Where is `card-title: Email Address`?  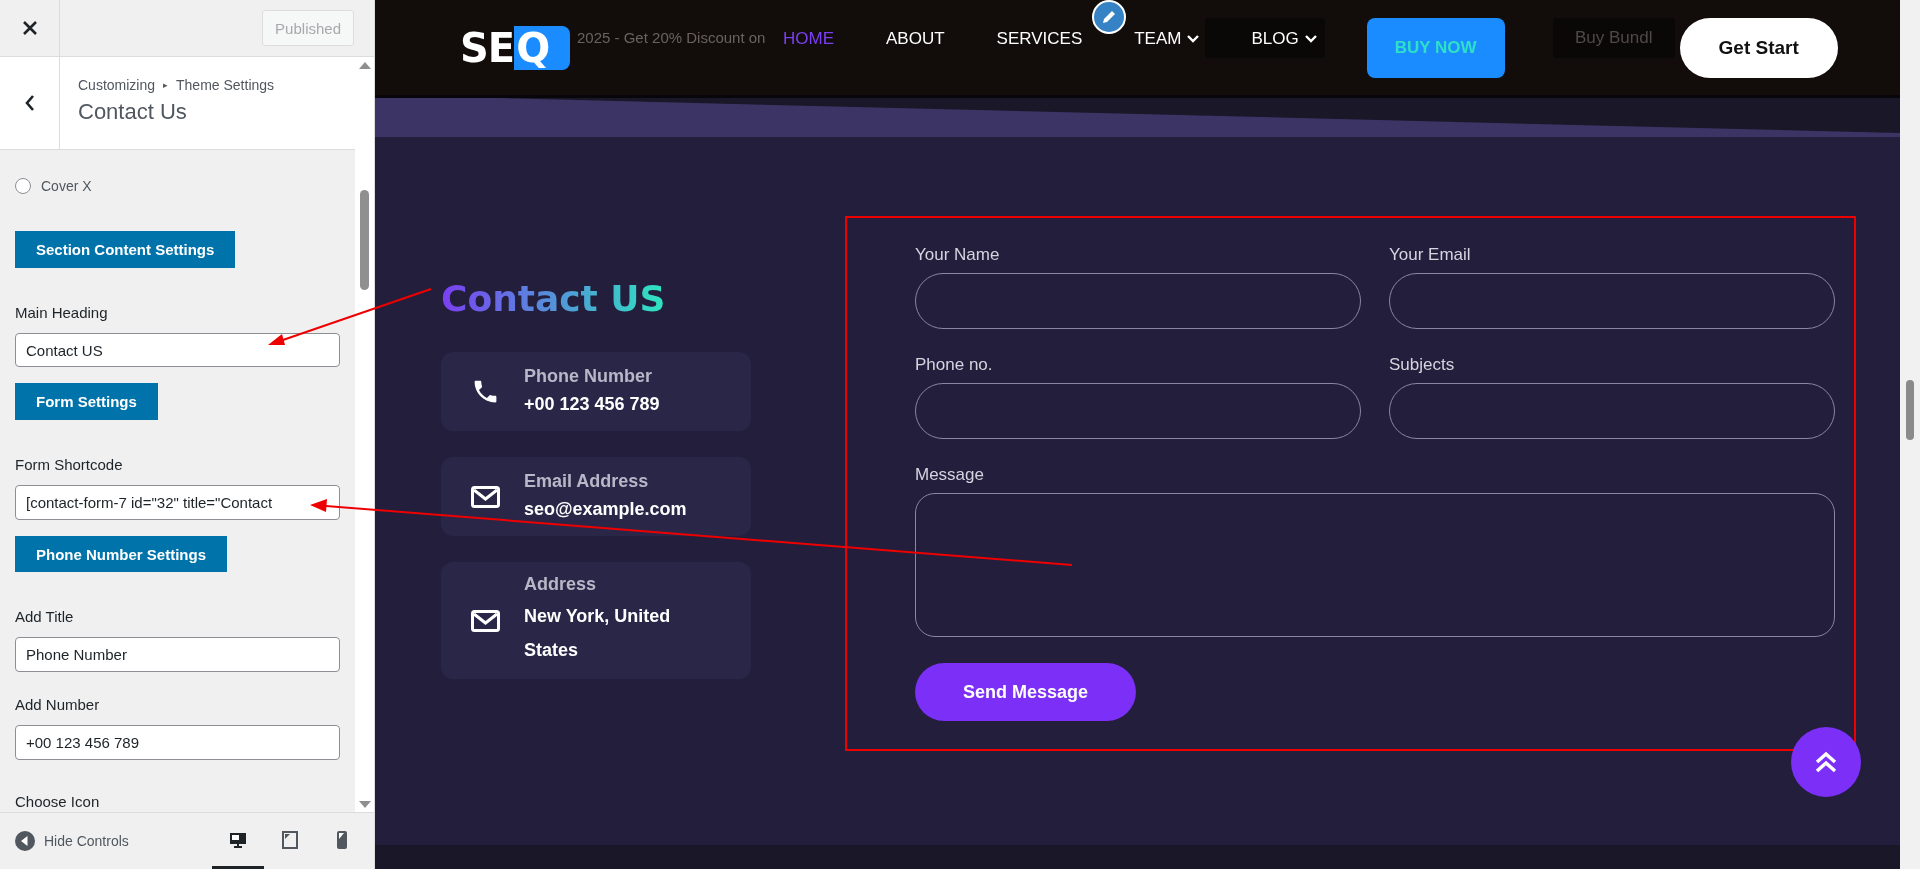 card-title: Email Address is located at coordinates (587, 481).